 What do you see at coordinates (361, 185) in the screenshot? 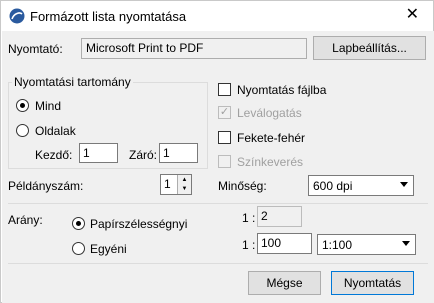
I see `quality-select: 600 dpi` at bounding box center [361, 185].